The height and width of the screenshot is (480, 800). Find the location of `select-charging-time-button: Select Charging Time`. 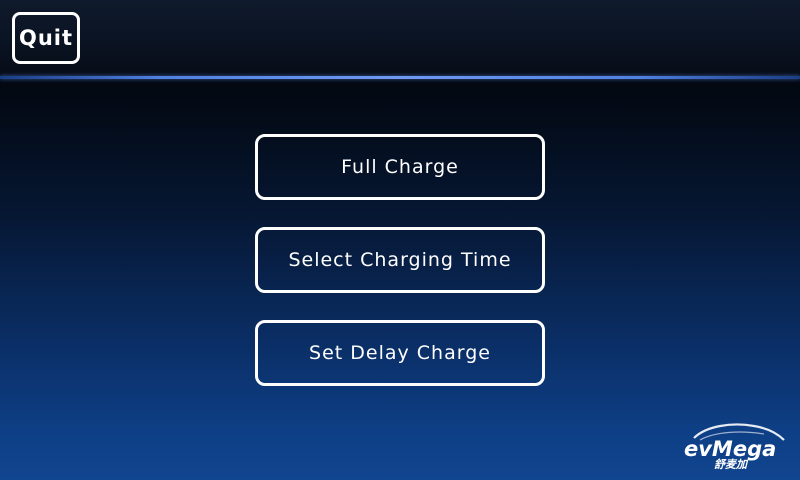

select-charging-time-button: Select Charging Time is located at coordinates (400, 260).